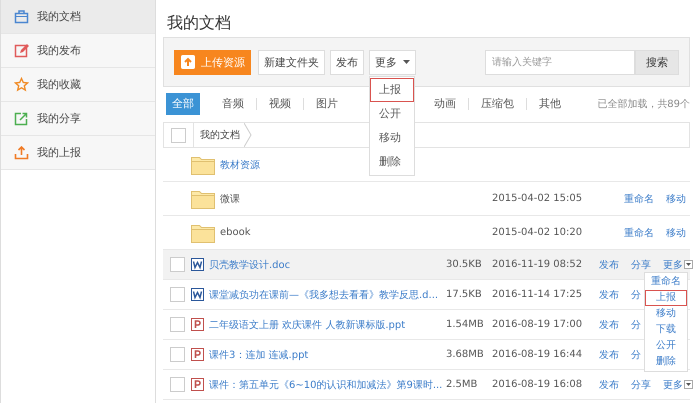 The width and height of the screenshot is (700, 403). I want to click on file-size: 1.54MB, so click(465, 324).